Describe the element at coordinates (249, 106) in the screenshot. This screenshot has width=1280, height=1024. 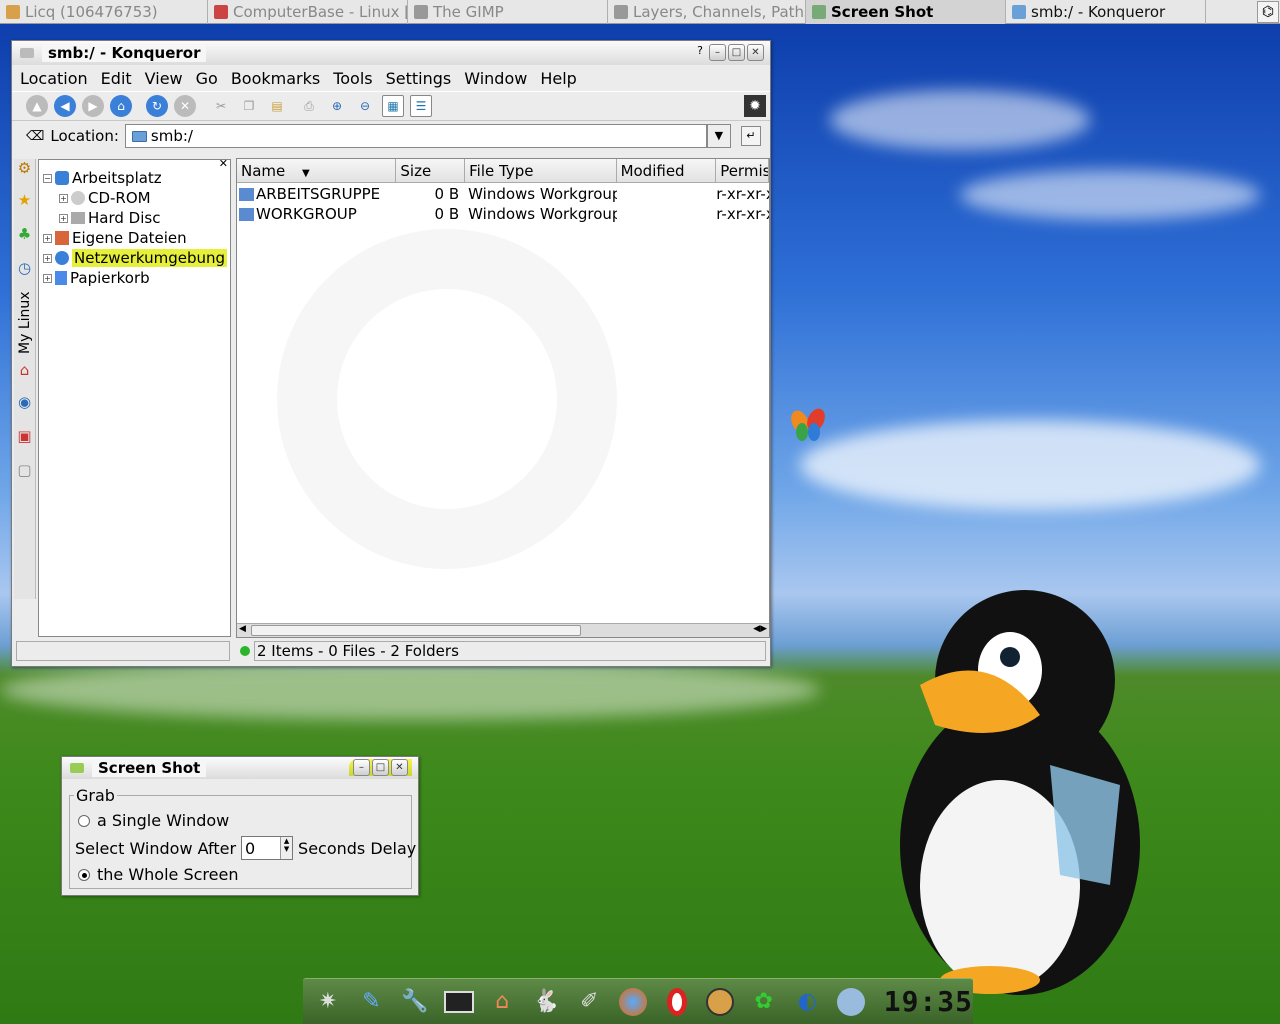
I see `copy-icon: ❐` at that location.